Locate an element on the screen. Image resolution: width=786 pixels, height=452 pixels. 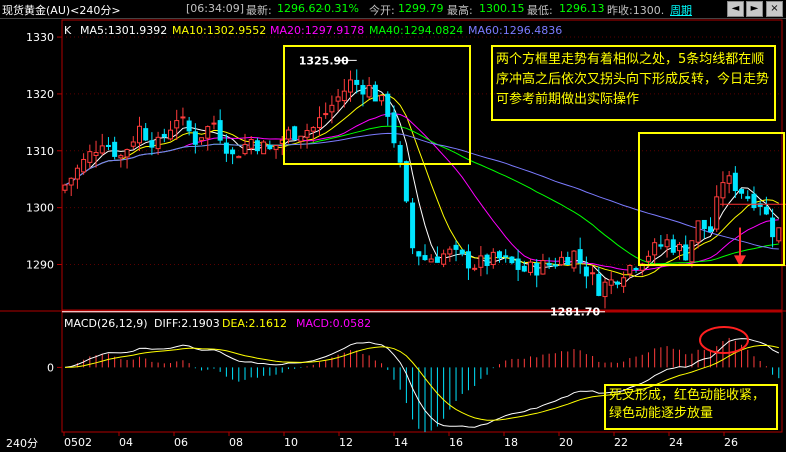
price-panel-label: K is located at coordinates (68, 30).